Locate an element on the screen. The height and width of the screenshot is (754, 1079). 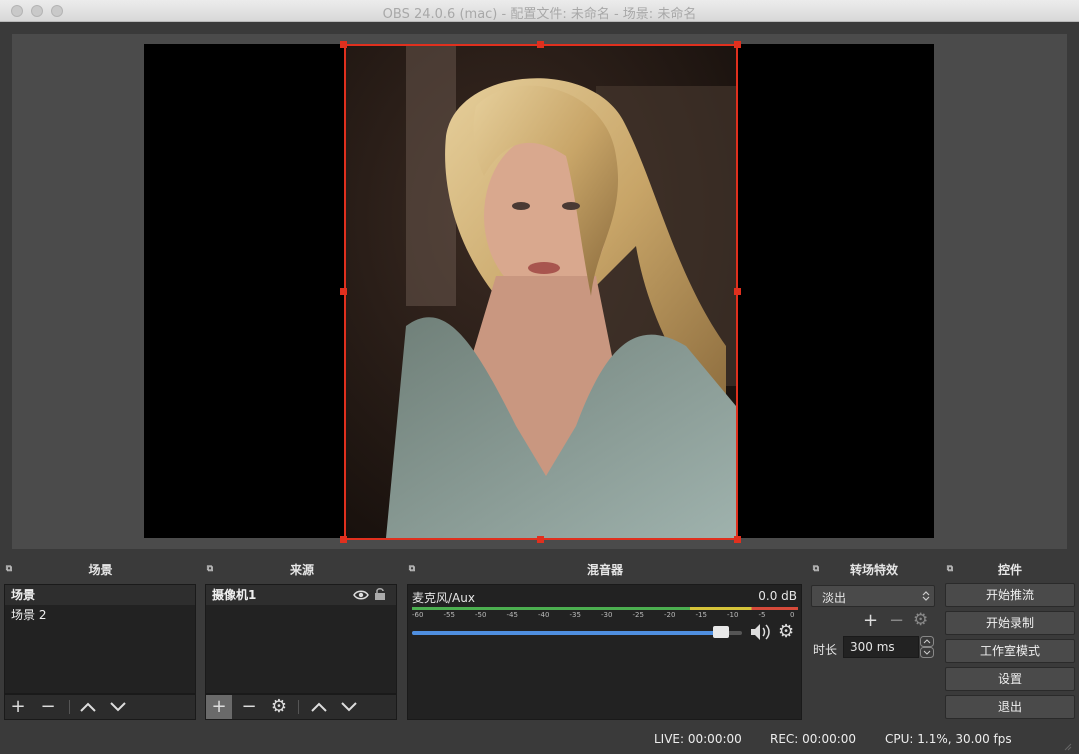
resize-handle-r is located at coordinates (737, 291).